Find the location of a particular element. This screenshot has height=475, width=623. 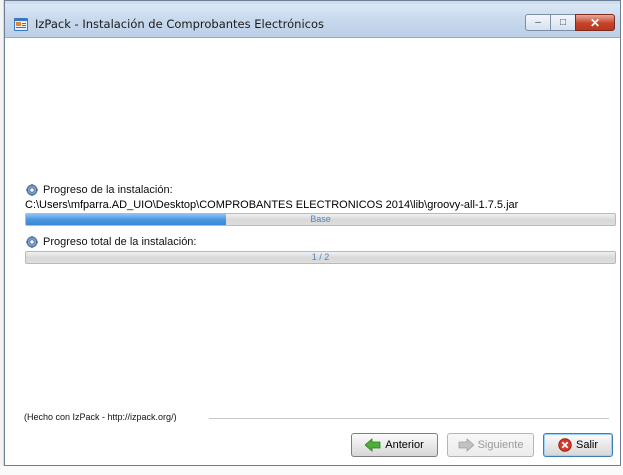

back-button-label: Anterior is located at coordinates (404, 445).